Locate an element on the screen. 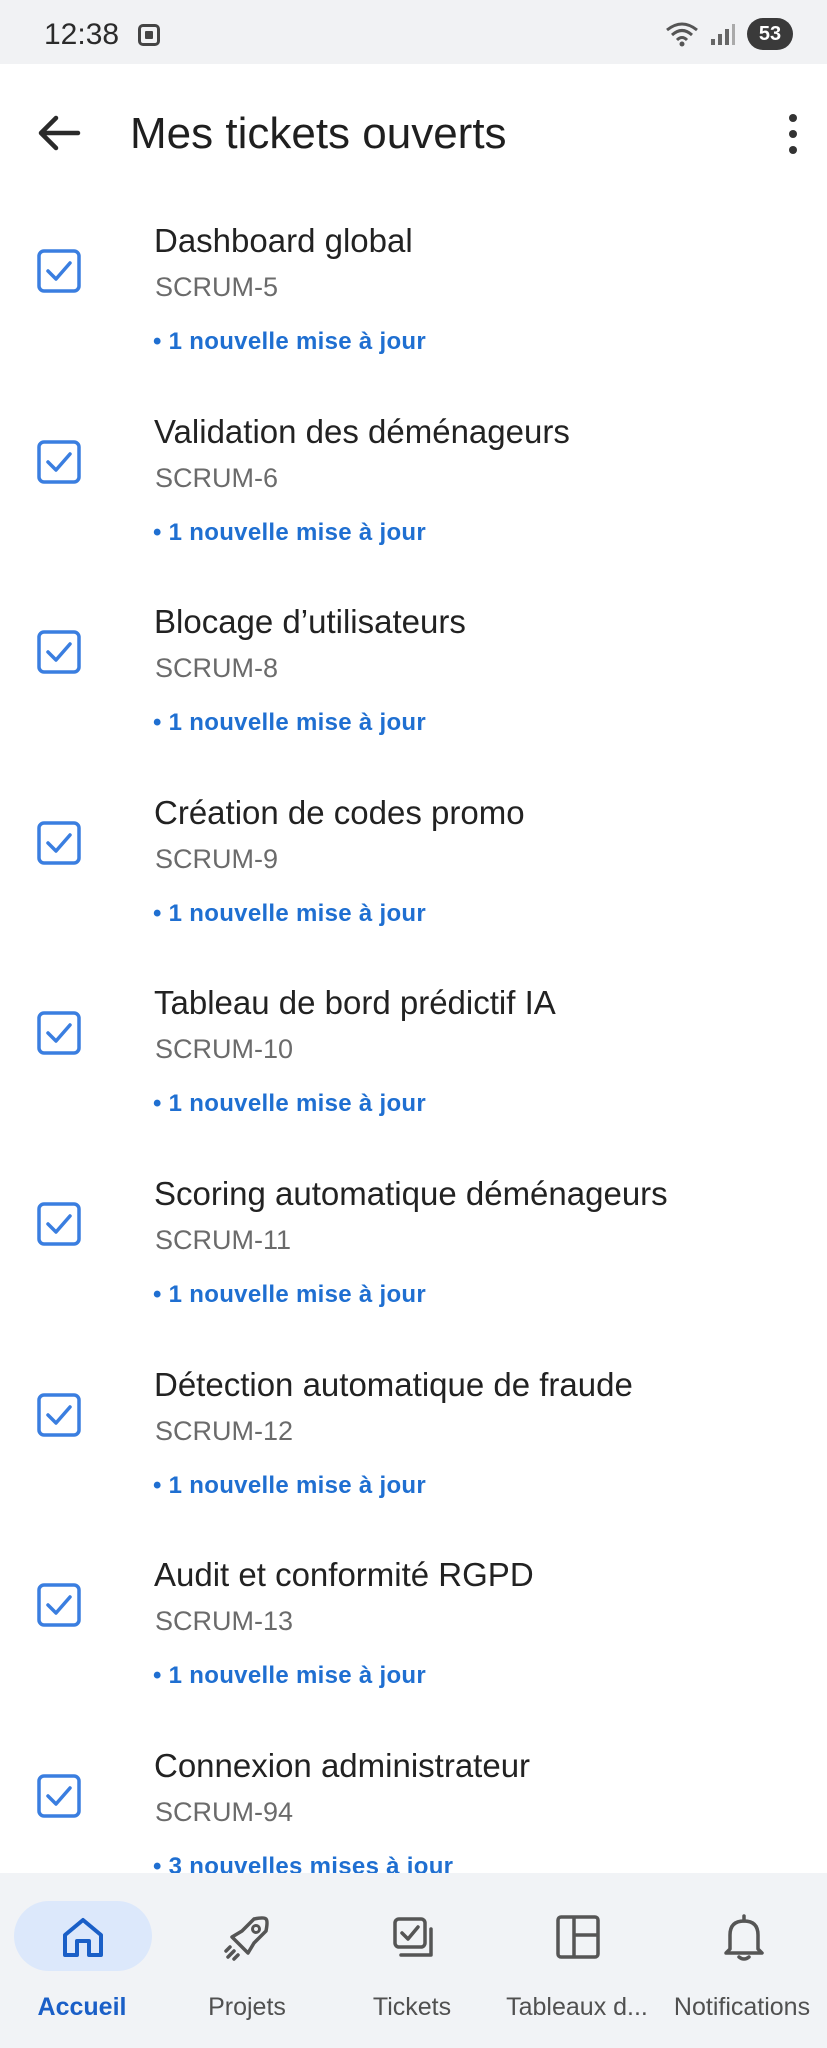  ticket-title: Dashboard global is located at coordinates (283, 240).